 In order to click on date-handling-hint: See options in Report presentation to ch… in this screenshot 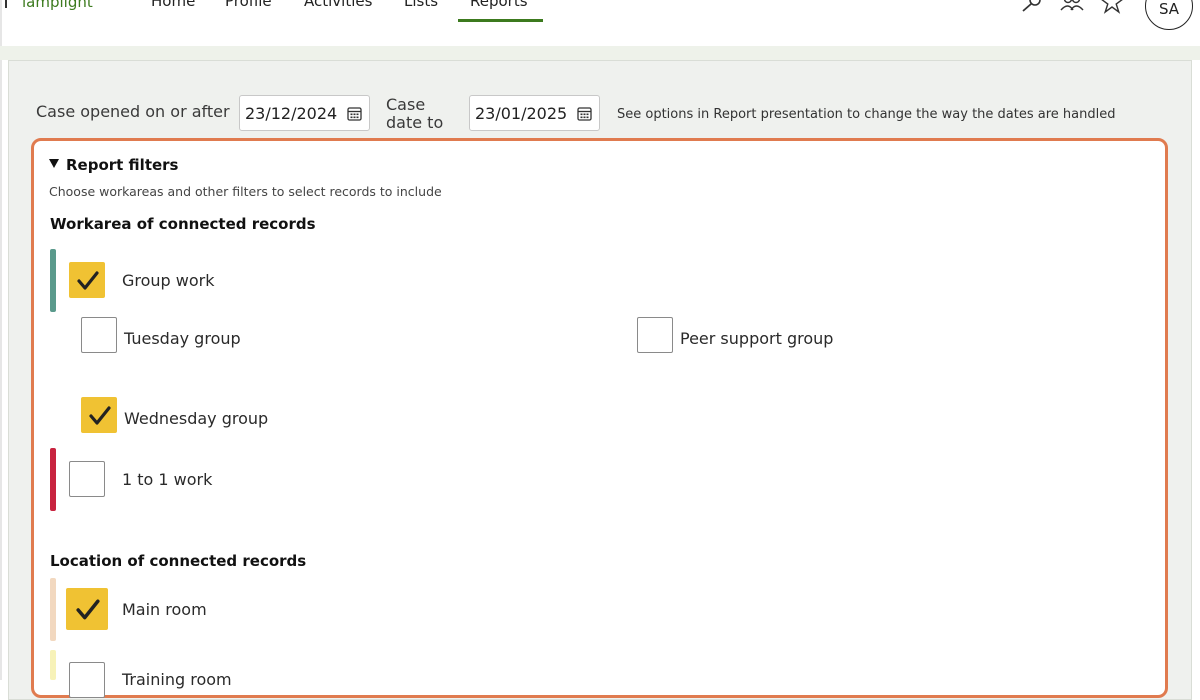, I will do `click(866, 114)`.